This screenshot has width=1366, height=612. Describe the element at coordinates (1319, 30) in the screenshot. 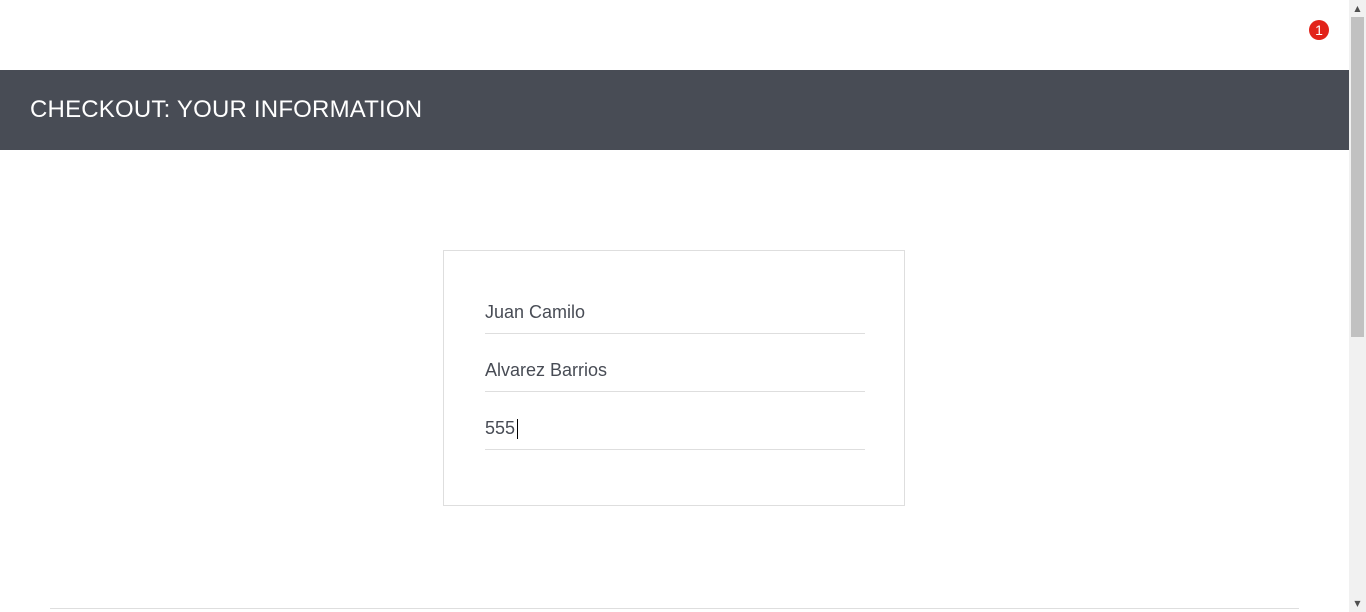

I see `cart-badge: 1` at that location.